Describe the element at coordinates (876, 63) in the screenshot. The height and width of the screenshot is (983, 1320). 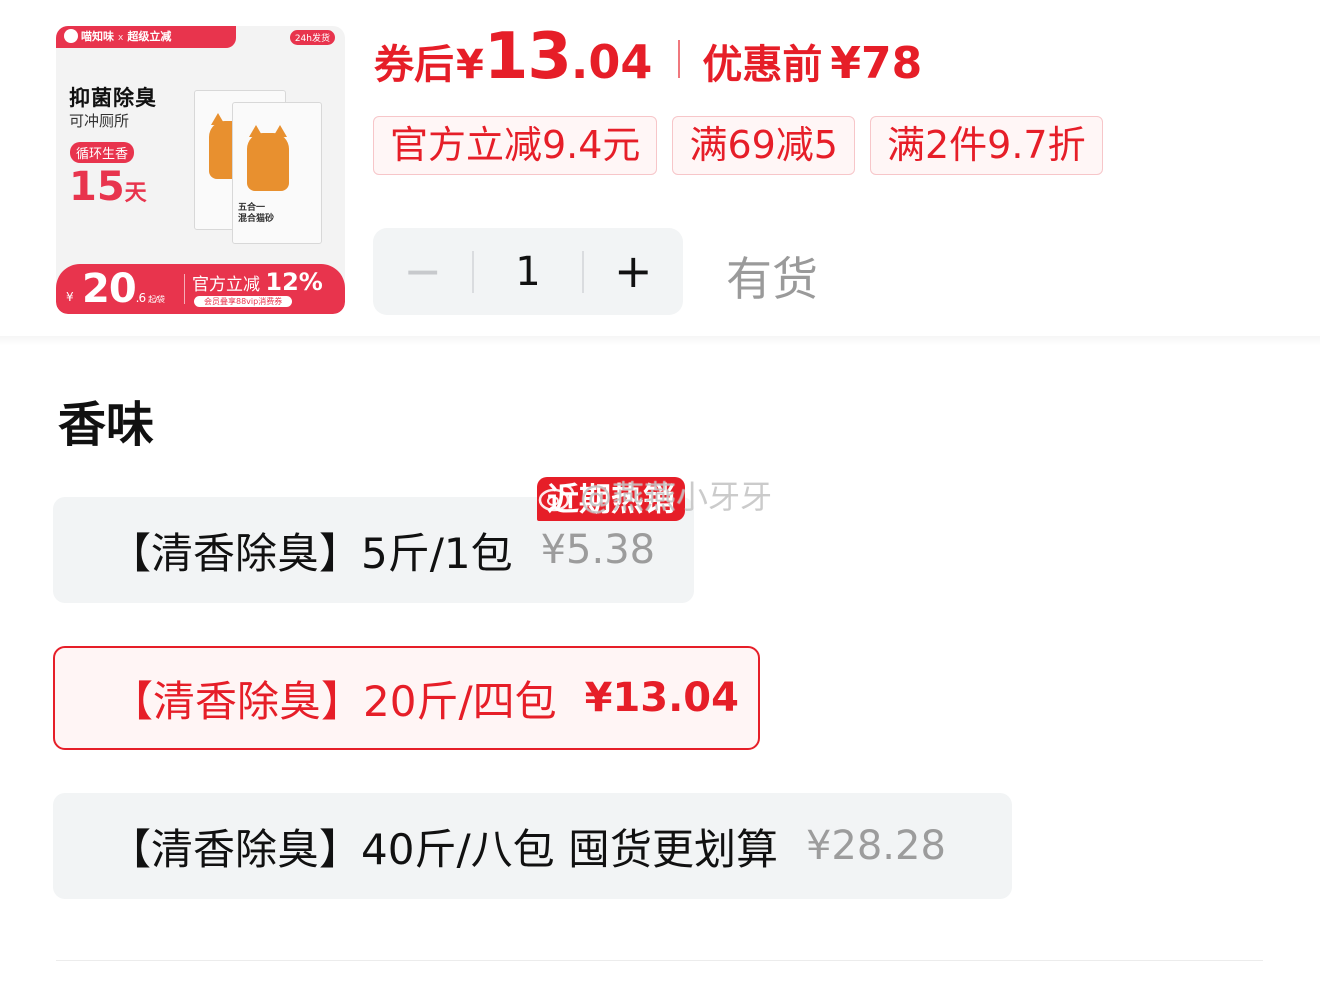
I see `original-price: ¥78` at that location.